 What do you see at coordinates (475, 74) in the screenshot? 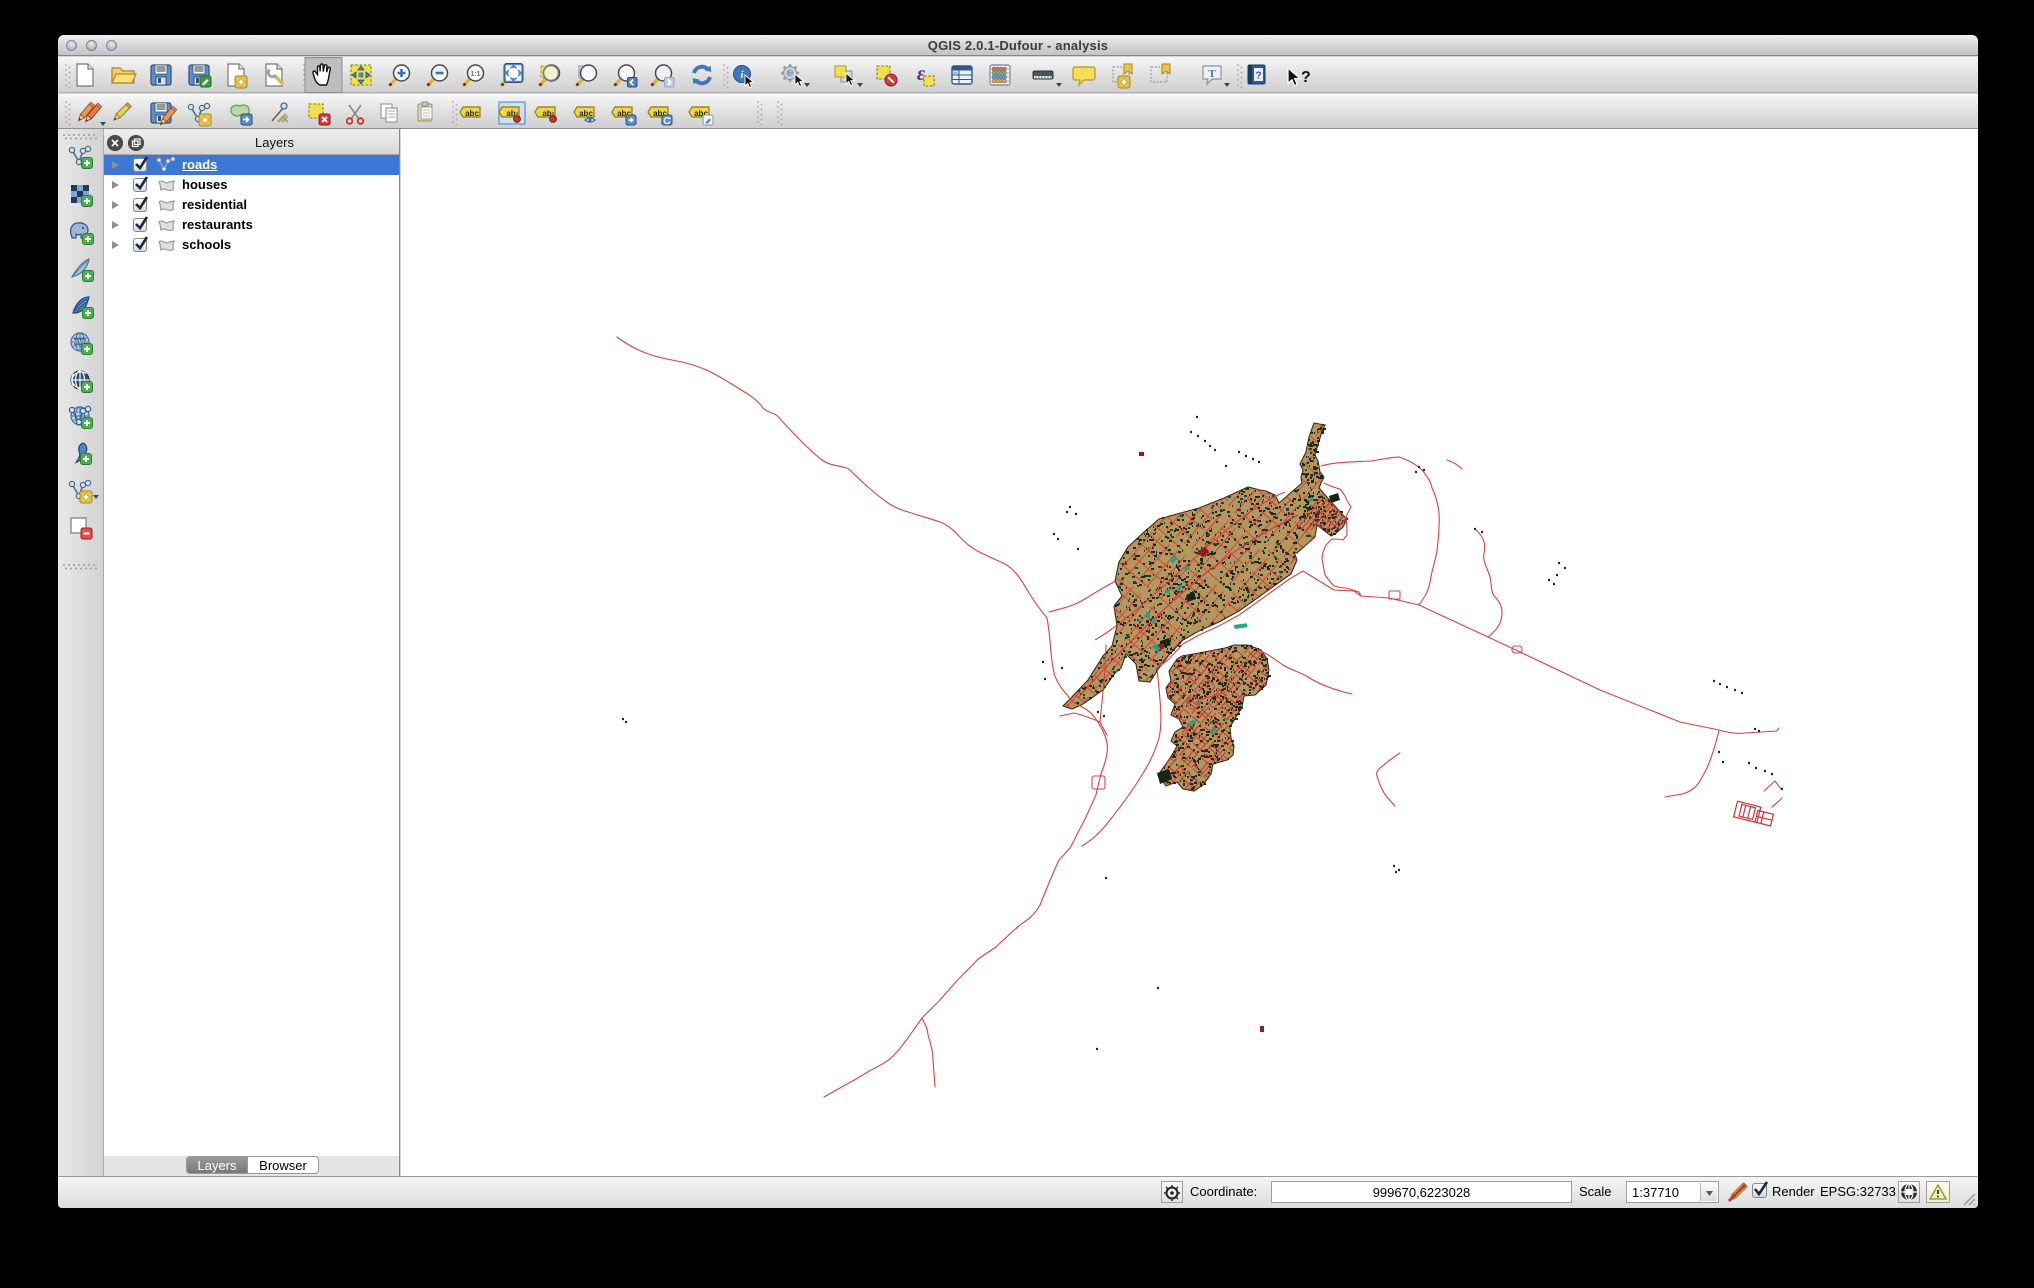
I see `svg-text: 1:1` at bounding box center [475, 74].